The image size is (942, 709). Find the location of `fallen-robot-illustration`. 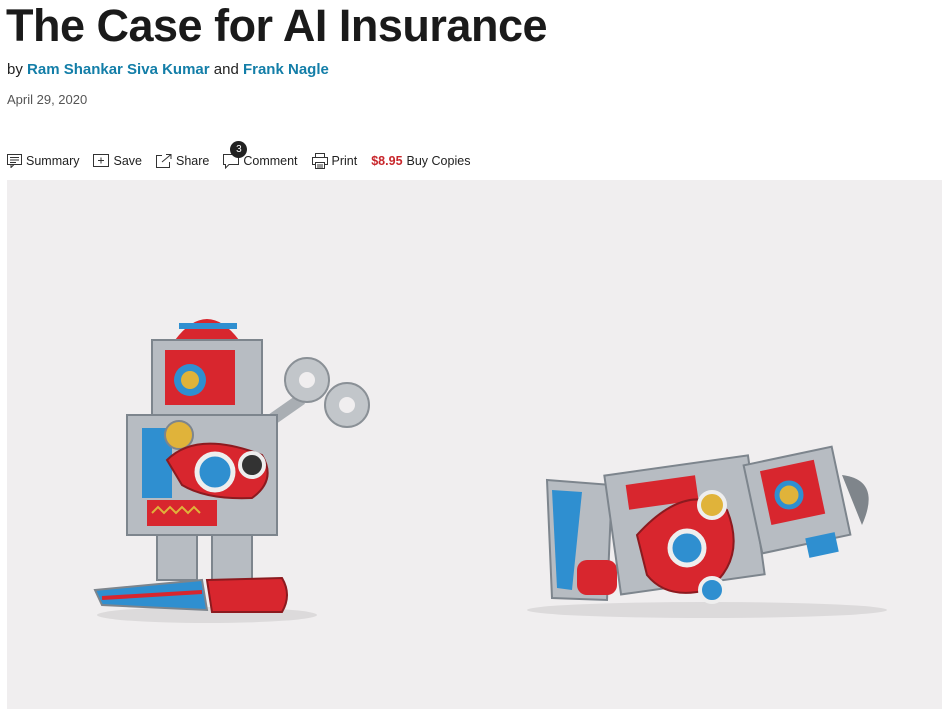

fallen-robot-illustration is located at coordinates (707, 531).